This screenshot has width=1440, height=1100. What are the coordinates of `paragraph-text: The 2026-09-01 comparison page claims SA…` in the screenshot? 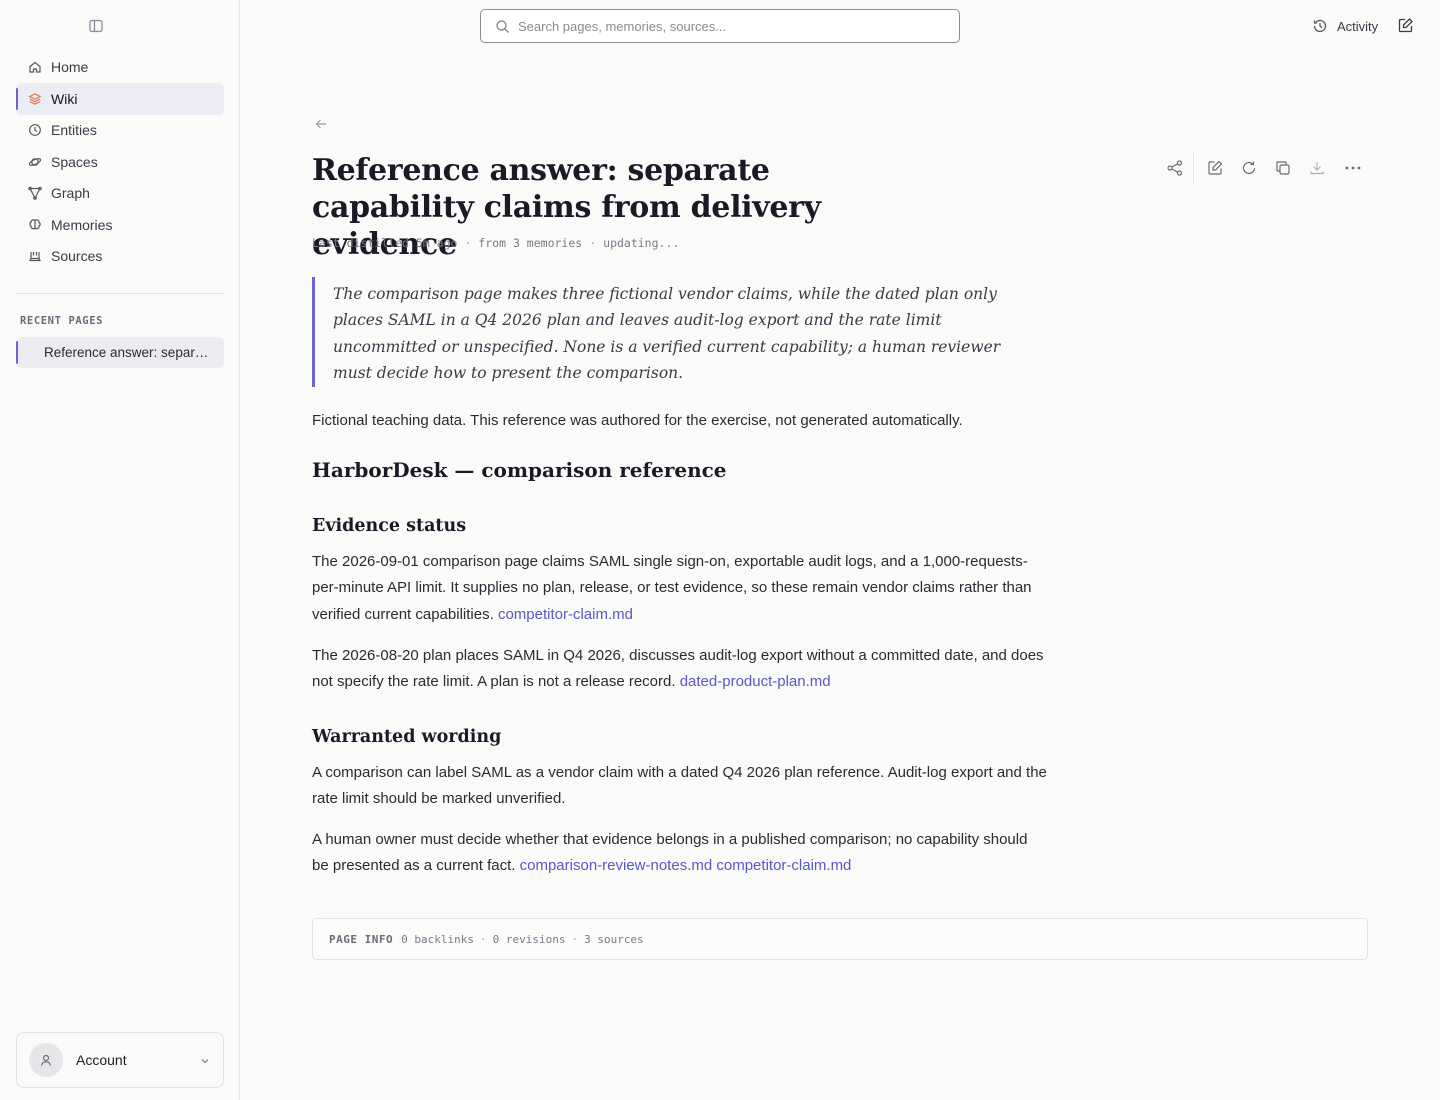 It's located at (672, 588).